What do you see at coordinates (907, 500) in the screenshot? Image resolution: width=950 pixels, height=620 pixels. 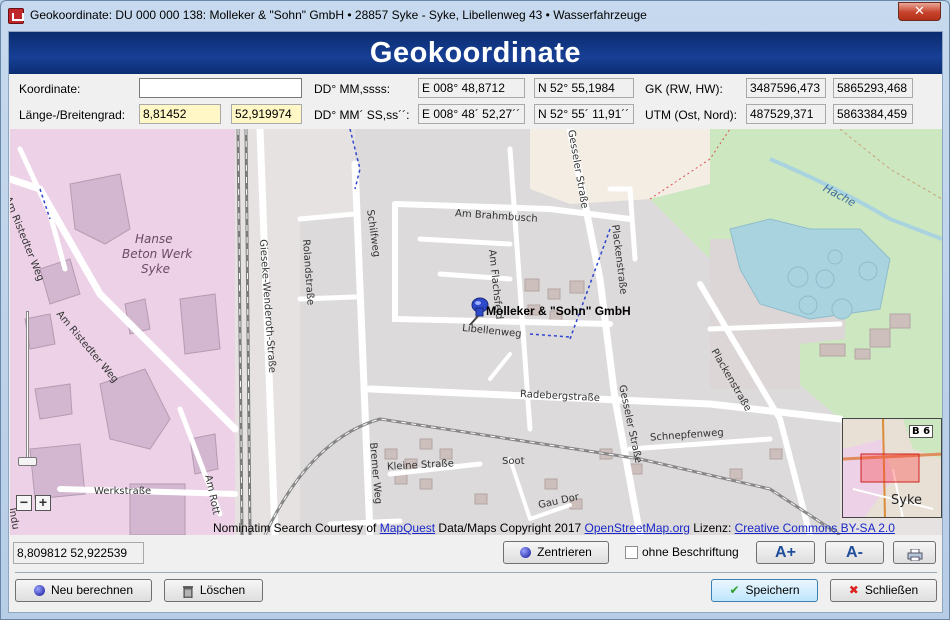 I see `overview-town-label: Syke` at bounding box center [907, 500].